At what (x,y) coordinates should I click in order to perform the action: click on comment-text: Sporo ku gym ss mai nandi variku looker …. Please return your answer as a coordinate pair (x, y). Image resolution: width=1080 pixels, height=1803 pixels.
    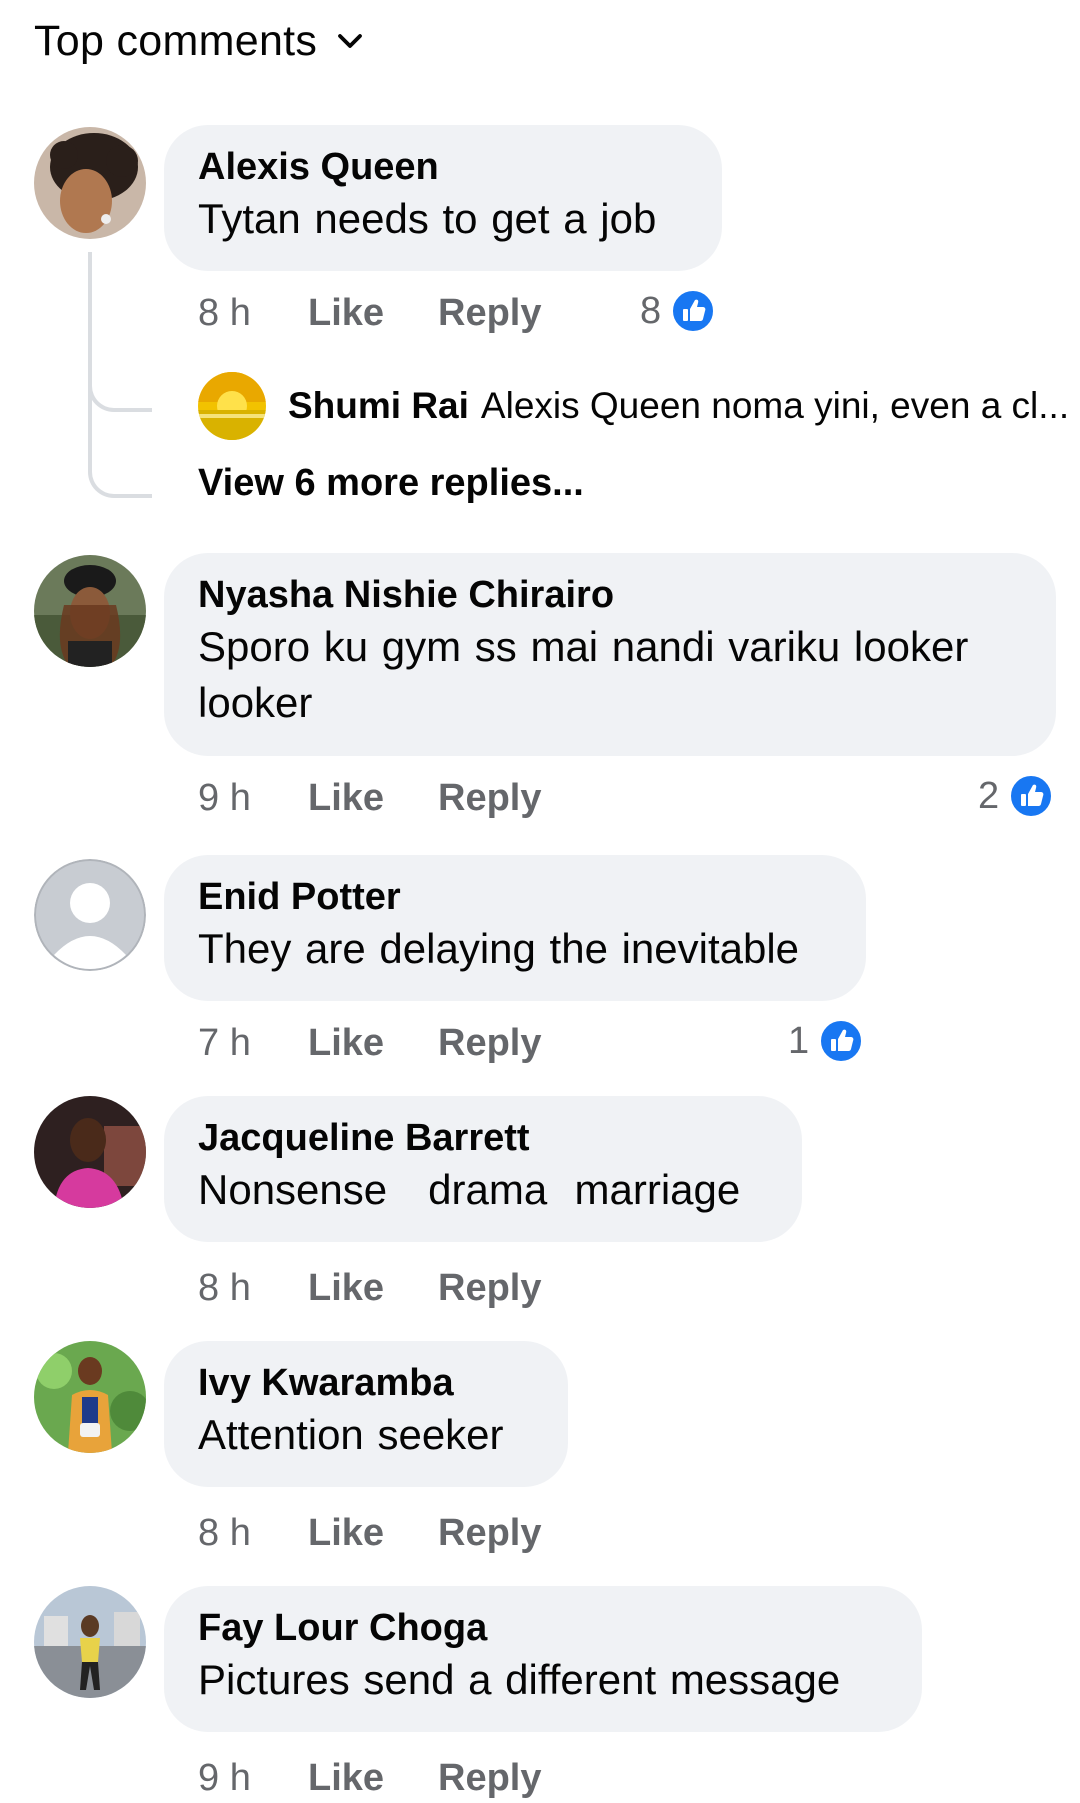
    Looking at the image, I should click on (583, 674).